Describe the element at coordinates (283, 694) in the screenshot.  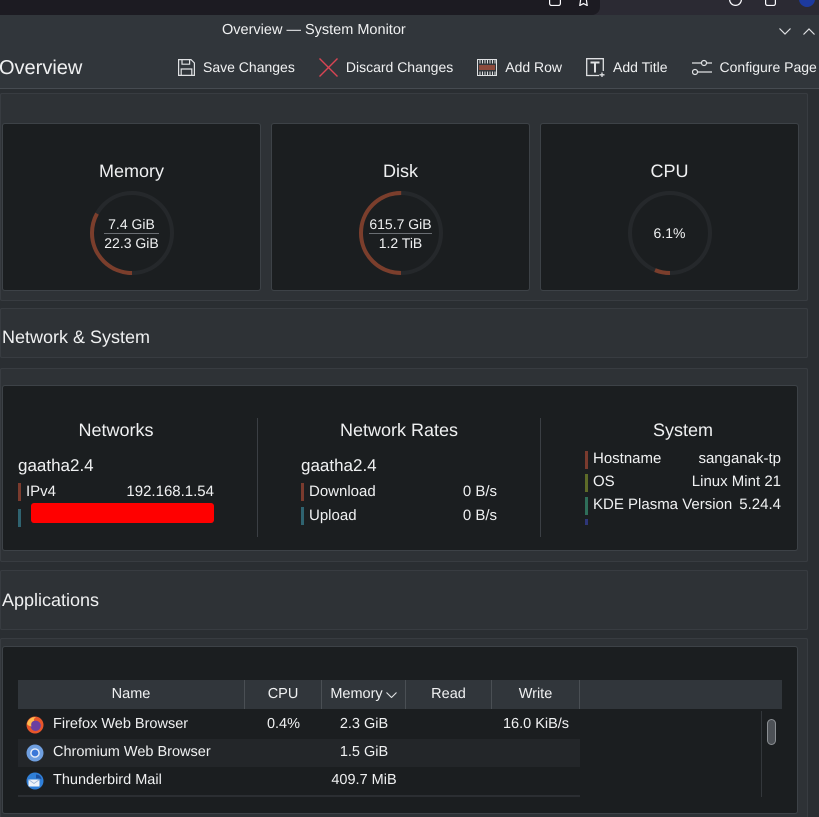
I see `column-header: CPU` at that location.